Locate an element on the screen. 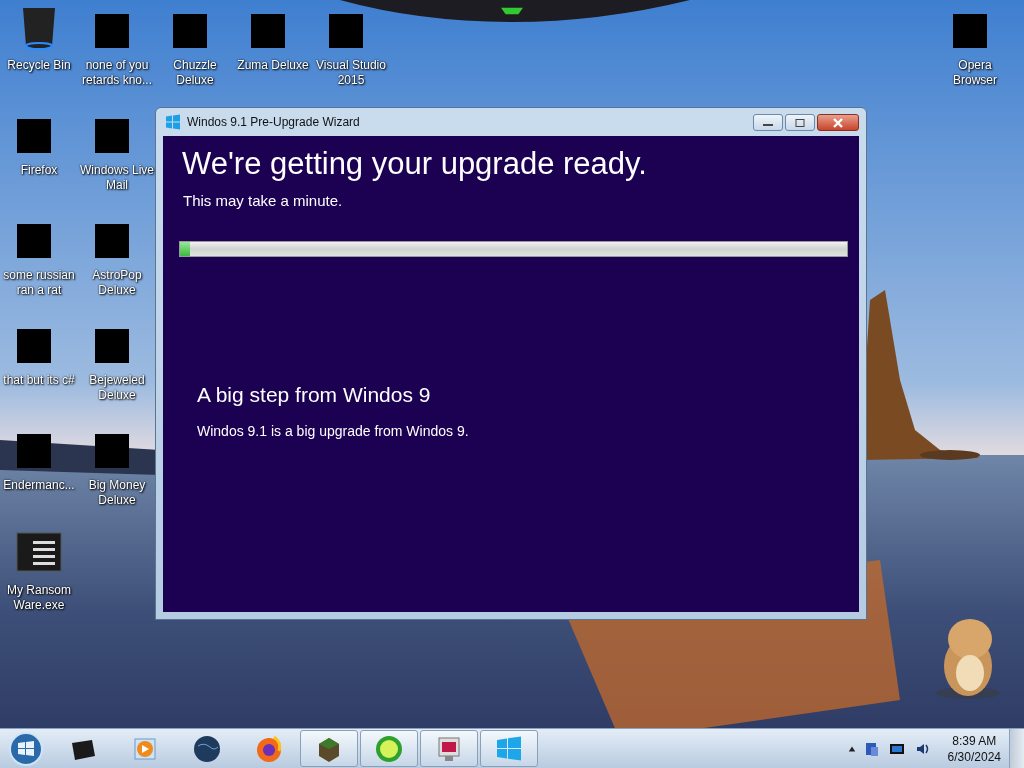 This screenshot has height=768, width=1024. windows-logo-icon is located at coordinates (173, 122).